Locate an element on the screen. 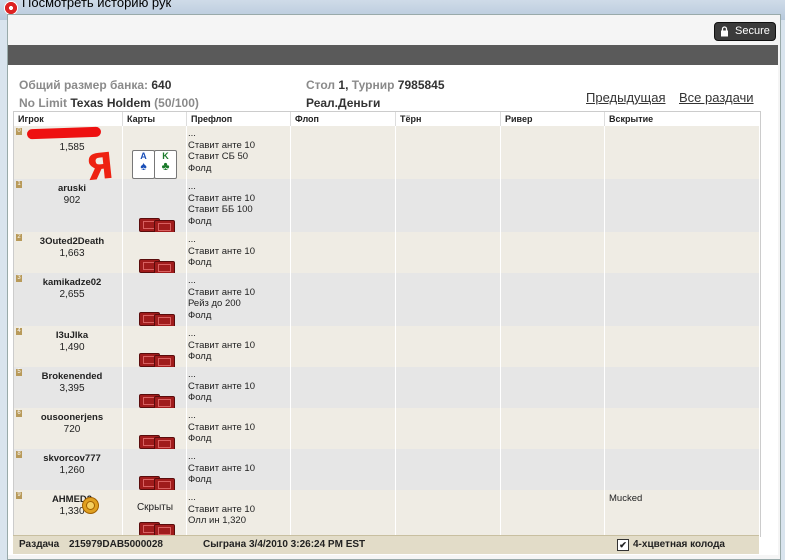  played-time: Сыграна 3/4/2010 3:26:24 PM EST is located at coordinates (284, 544).